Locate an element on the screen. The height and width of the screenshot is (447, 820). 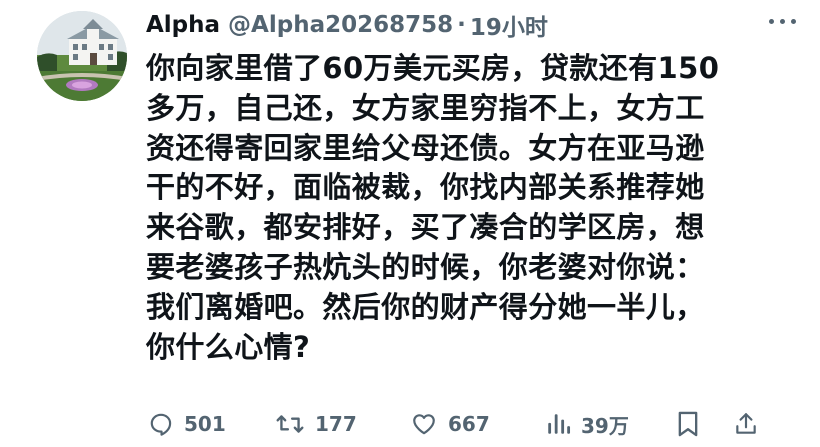
tweet-text-line: 资还得寄回家里给父母还债。女方在亚马逊 is located at coordinates (425, 147).